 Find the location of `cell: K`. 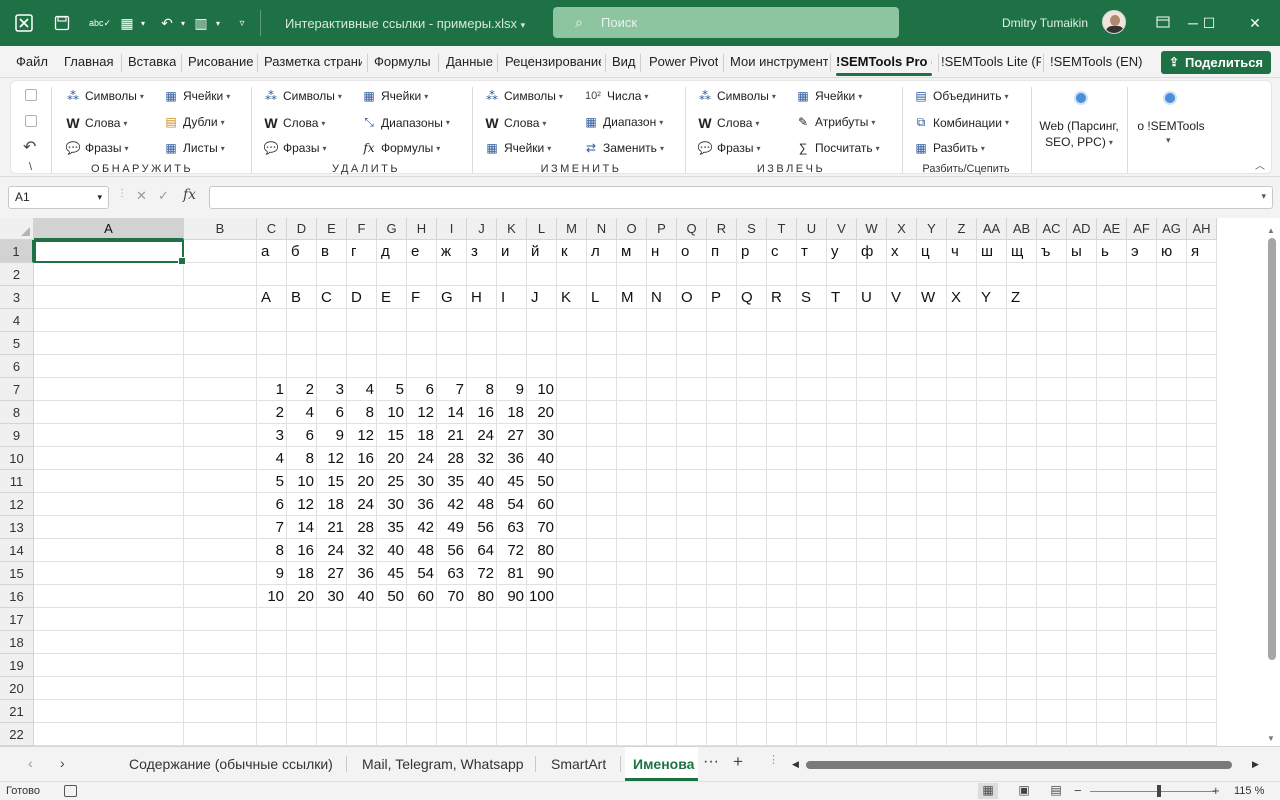

cell: K is located at coordinates (572, 297).